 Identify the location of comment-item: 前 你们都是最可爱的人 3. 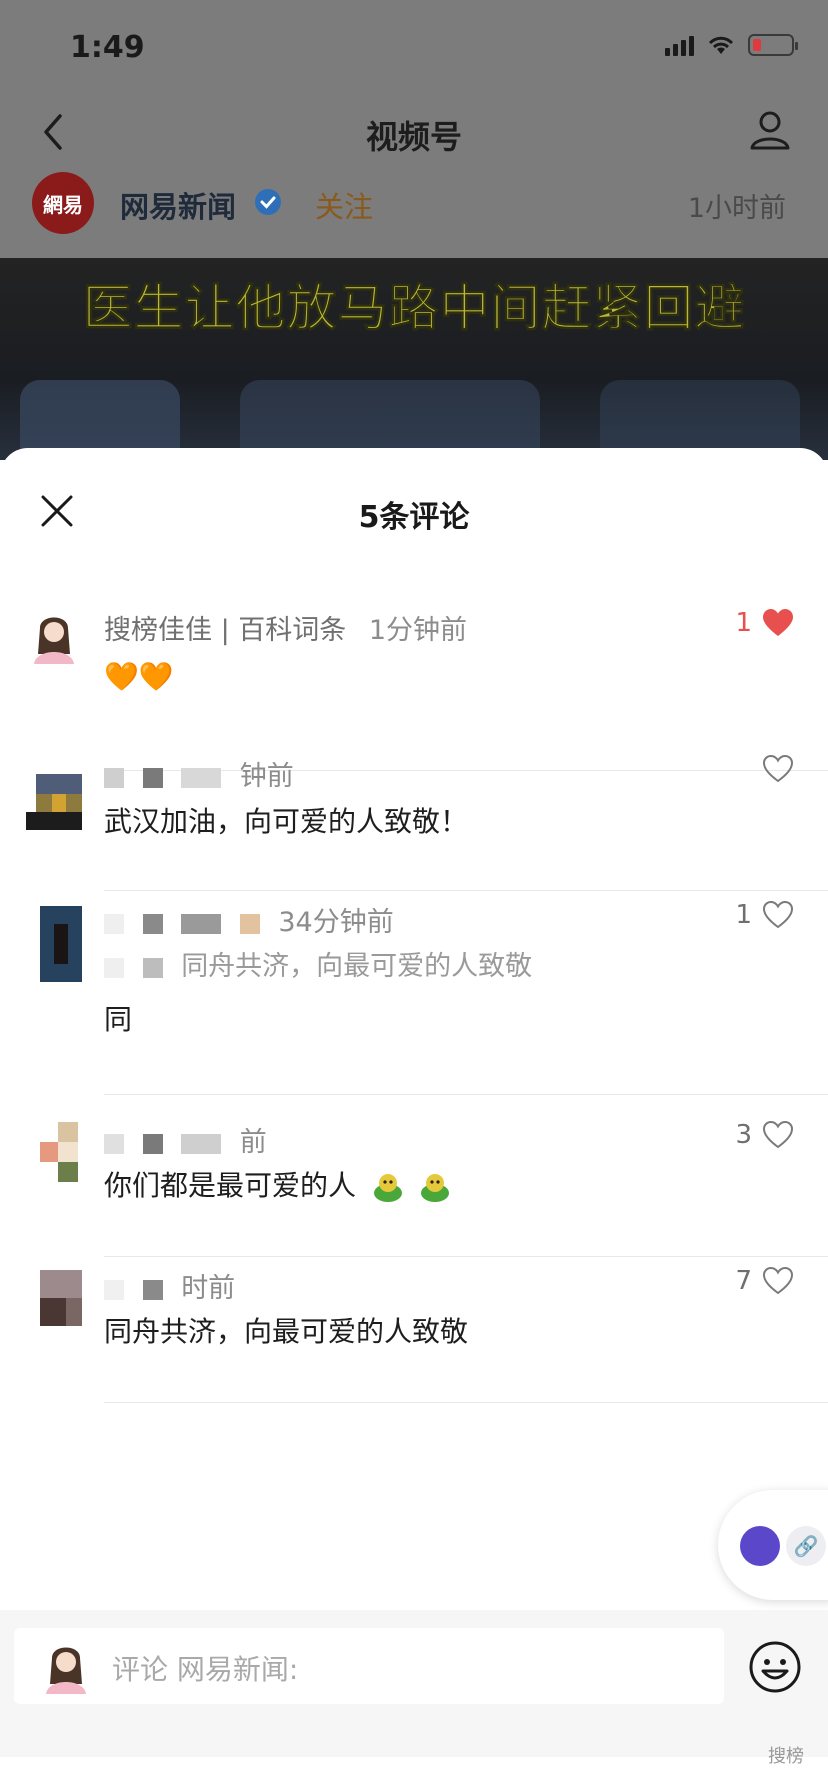
(414, 1183).